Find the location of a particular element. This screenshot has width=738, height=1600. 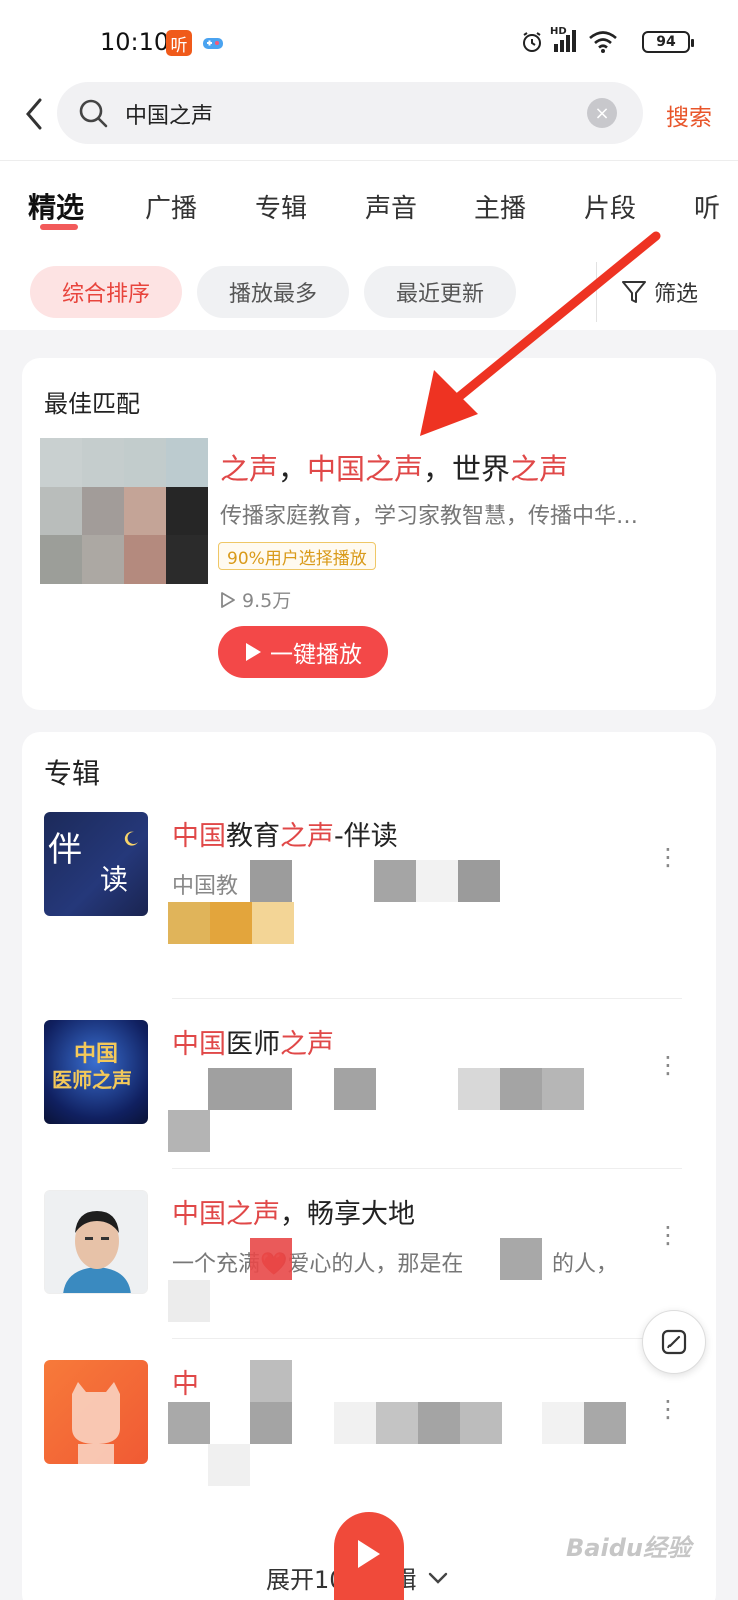

album-cover: 中国 医师之声 is located at coordinates (96, 1072).